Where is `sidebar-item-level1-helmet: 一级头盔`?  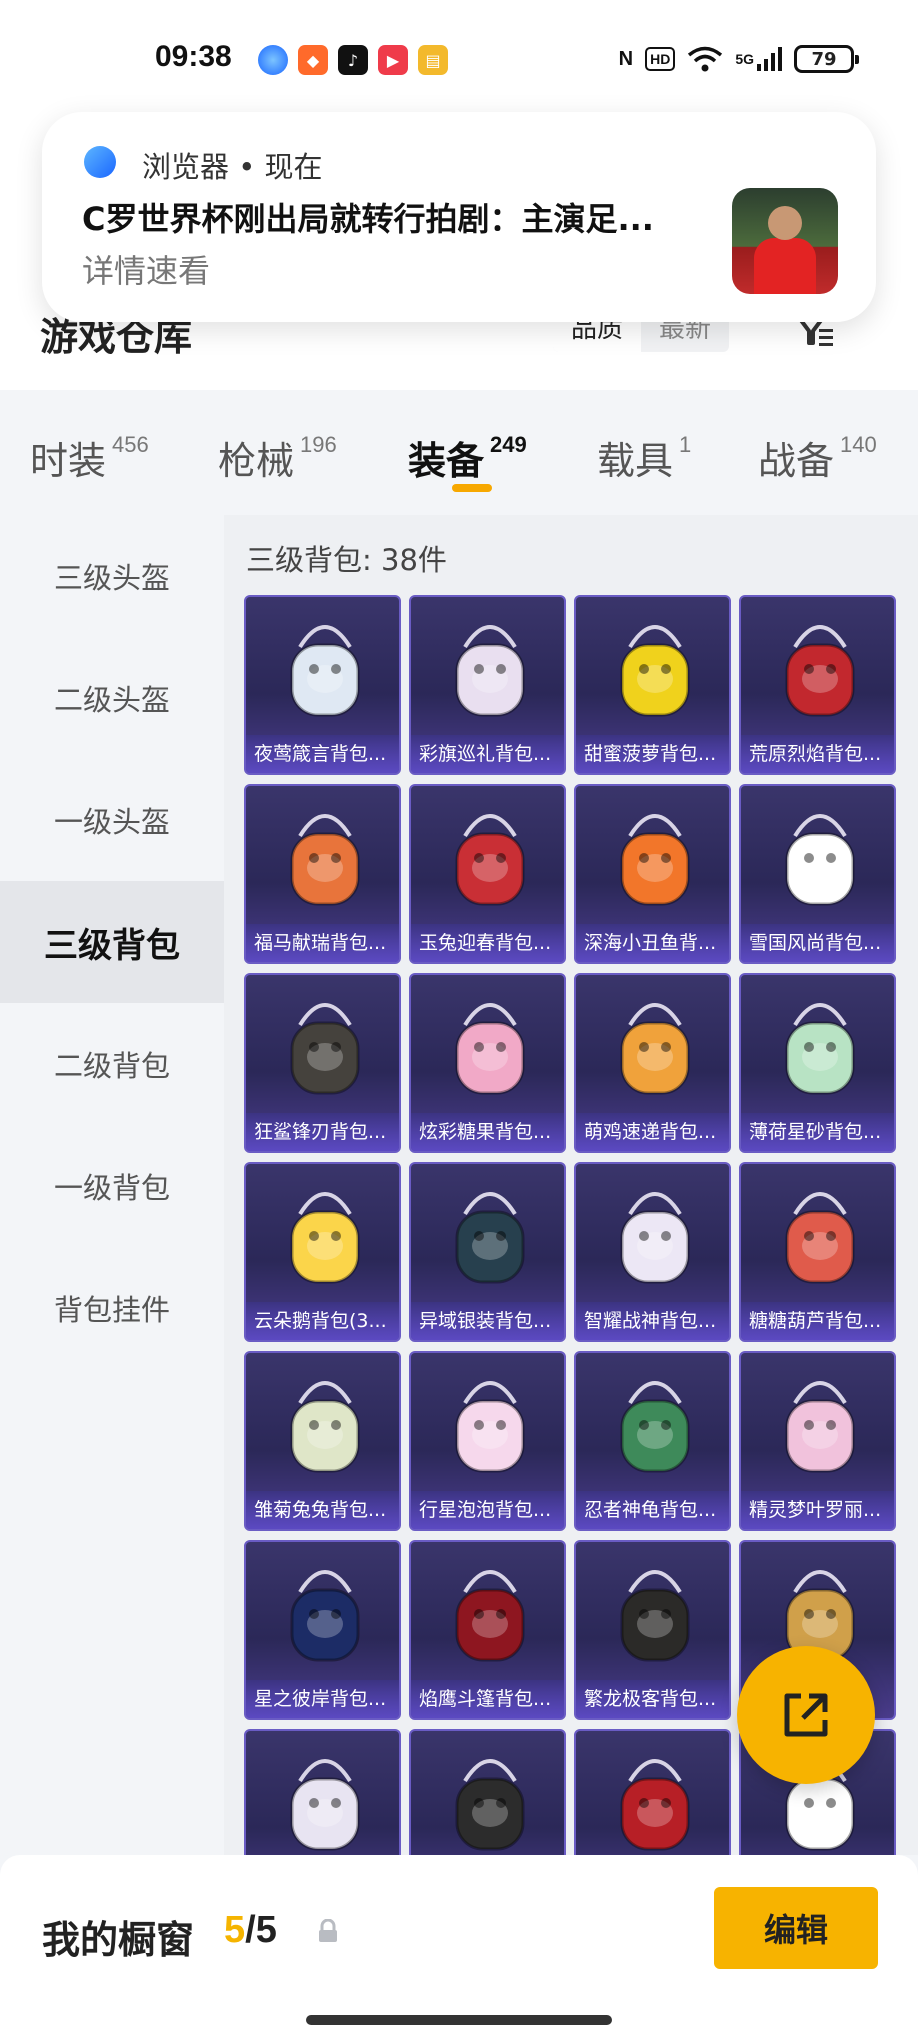 sidebar-item-level1-helmet: 一级头盔 is located at coordinates (112, 820).